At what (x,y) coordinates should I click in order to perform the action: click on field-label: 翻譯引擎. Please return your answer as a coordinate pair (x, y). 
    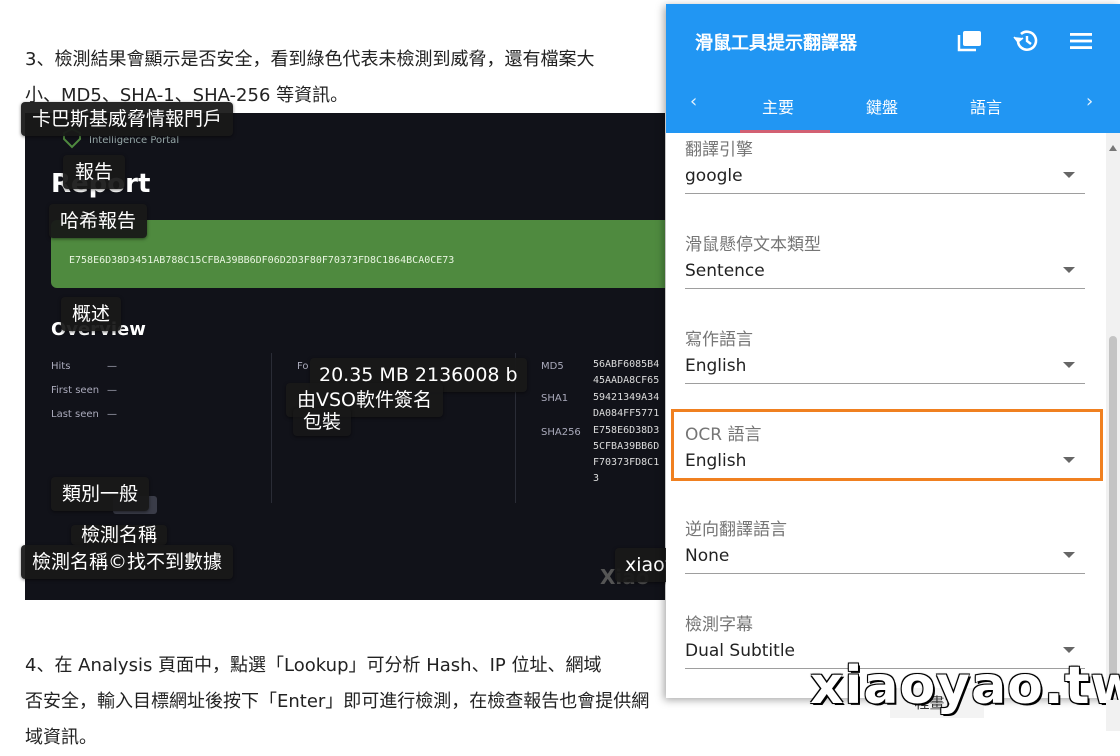
    Looking at the image, I should click on (719, 150).